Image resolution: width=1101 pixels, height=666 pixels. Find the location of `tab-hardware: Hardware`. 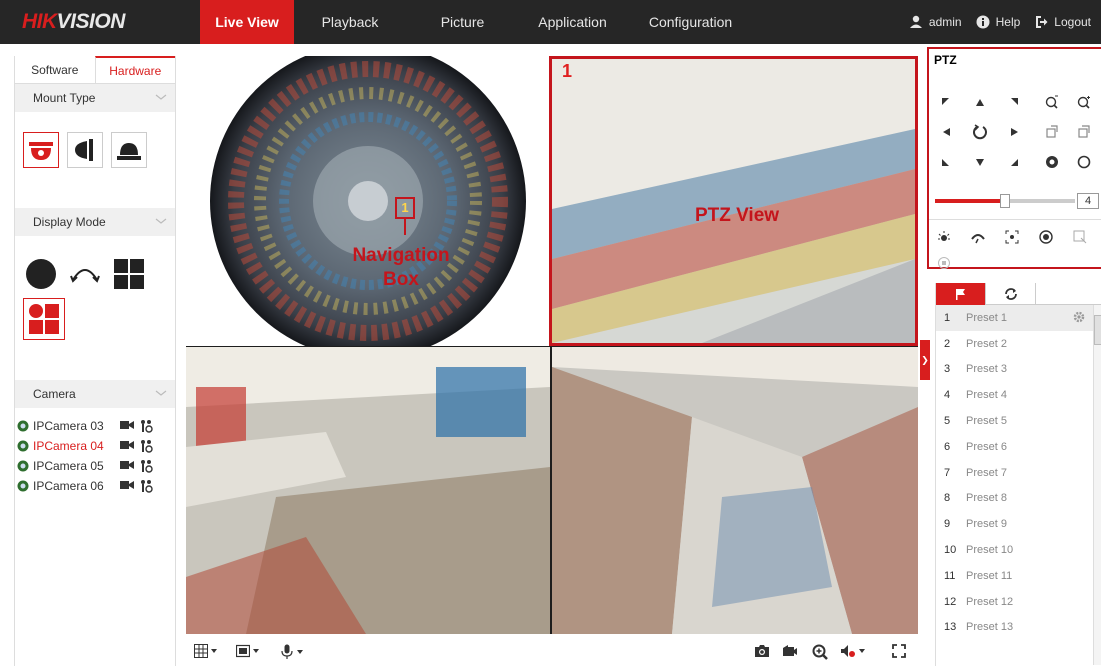

tab-hardware: Hardware is located at coordinates (134, 69).